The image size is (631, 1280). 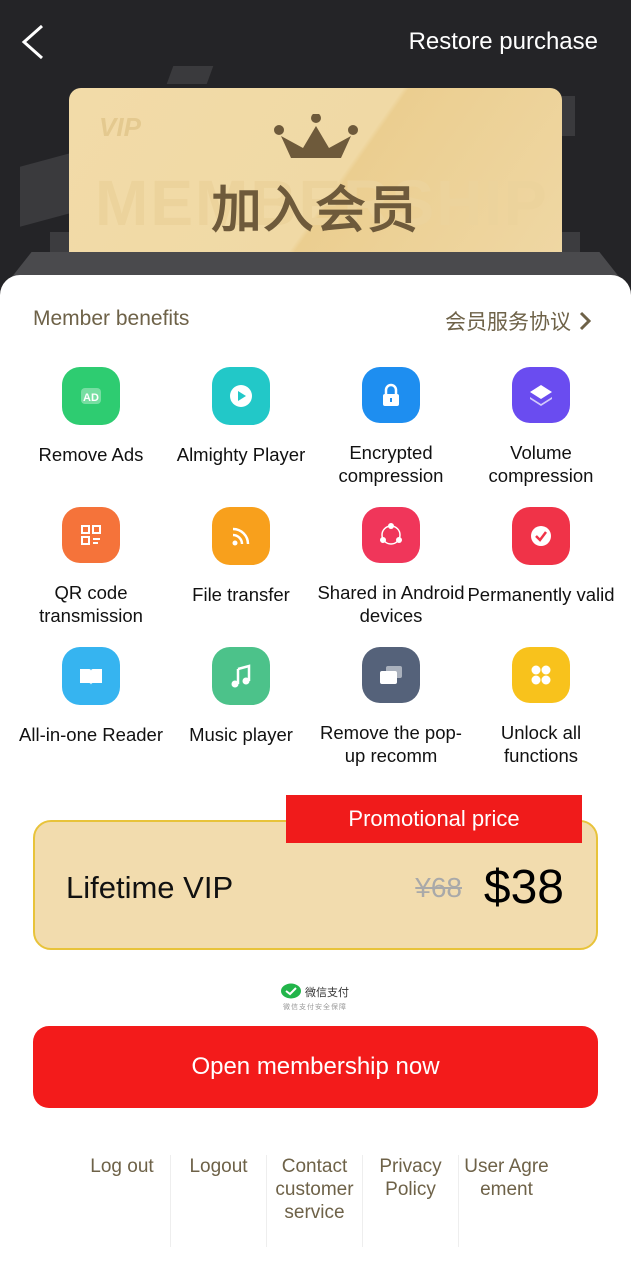 I want to click on benefit-item: Volume compression, so click(x=541, y=427).